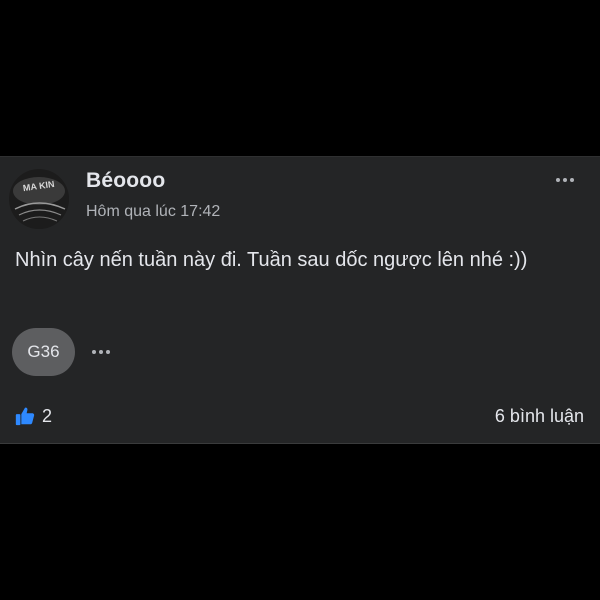 The height and width of the screenshot is (600, 600). I want to click on avatar: MA KIN, so click(39, 199).